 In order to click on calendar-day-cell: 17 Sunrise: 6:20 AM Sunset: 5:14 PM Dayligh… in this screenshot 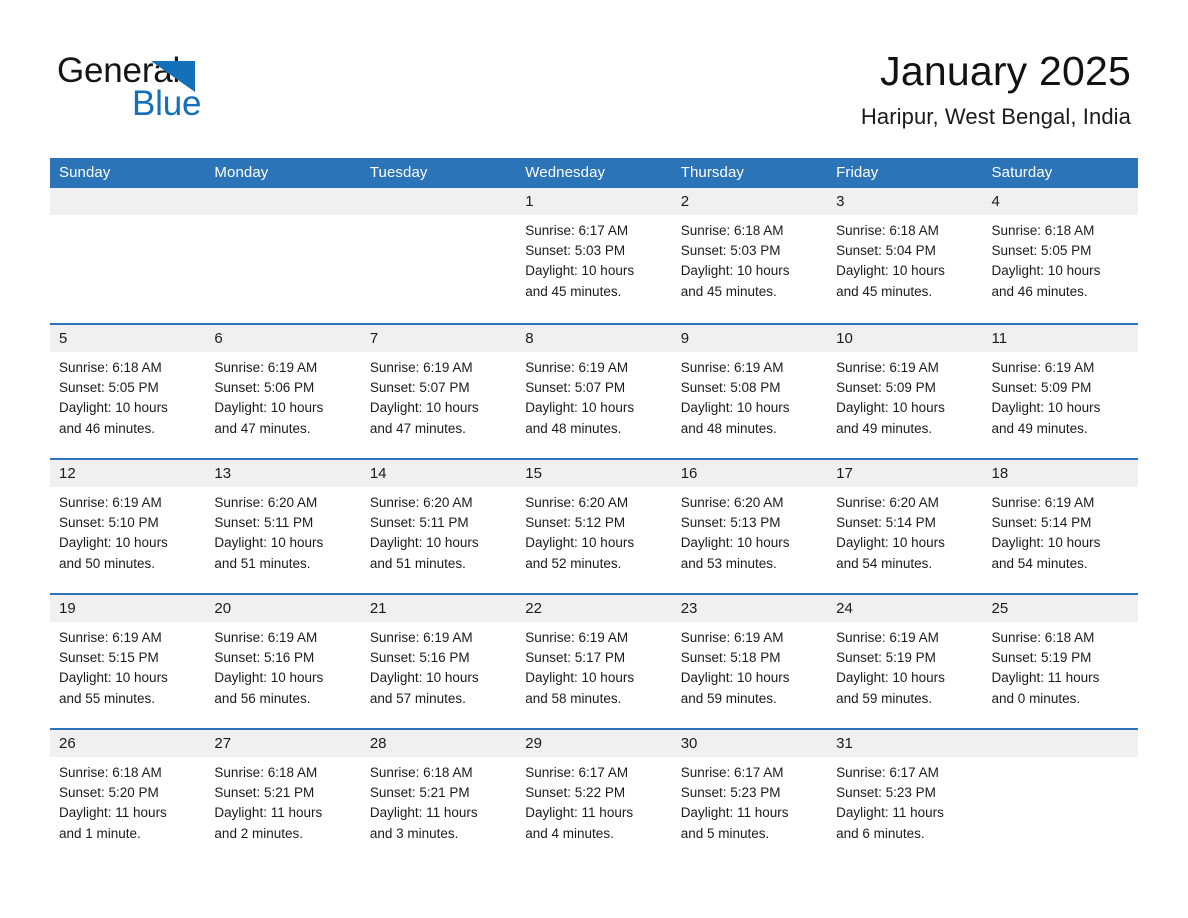, I will do `click(905, 526)`.